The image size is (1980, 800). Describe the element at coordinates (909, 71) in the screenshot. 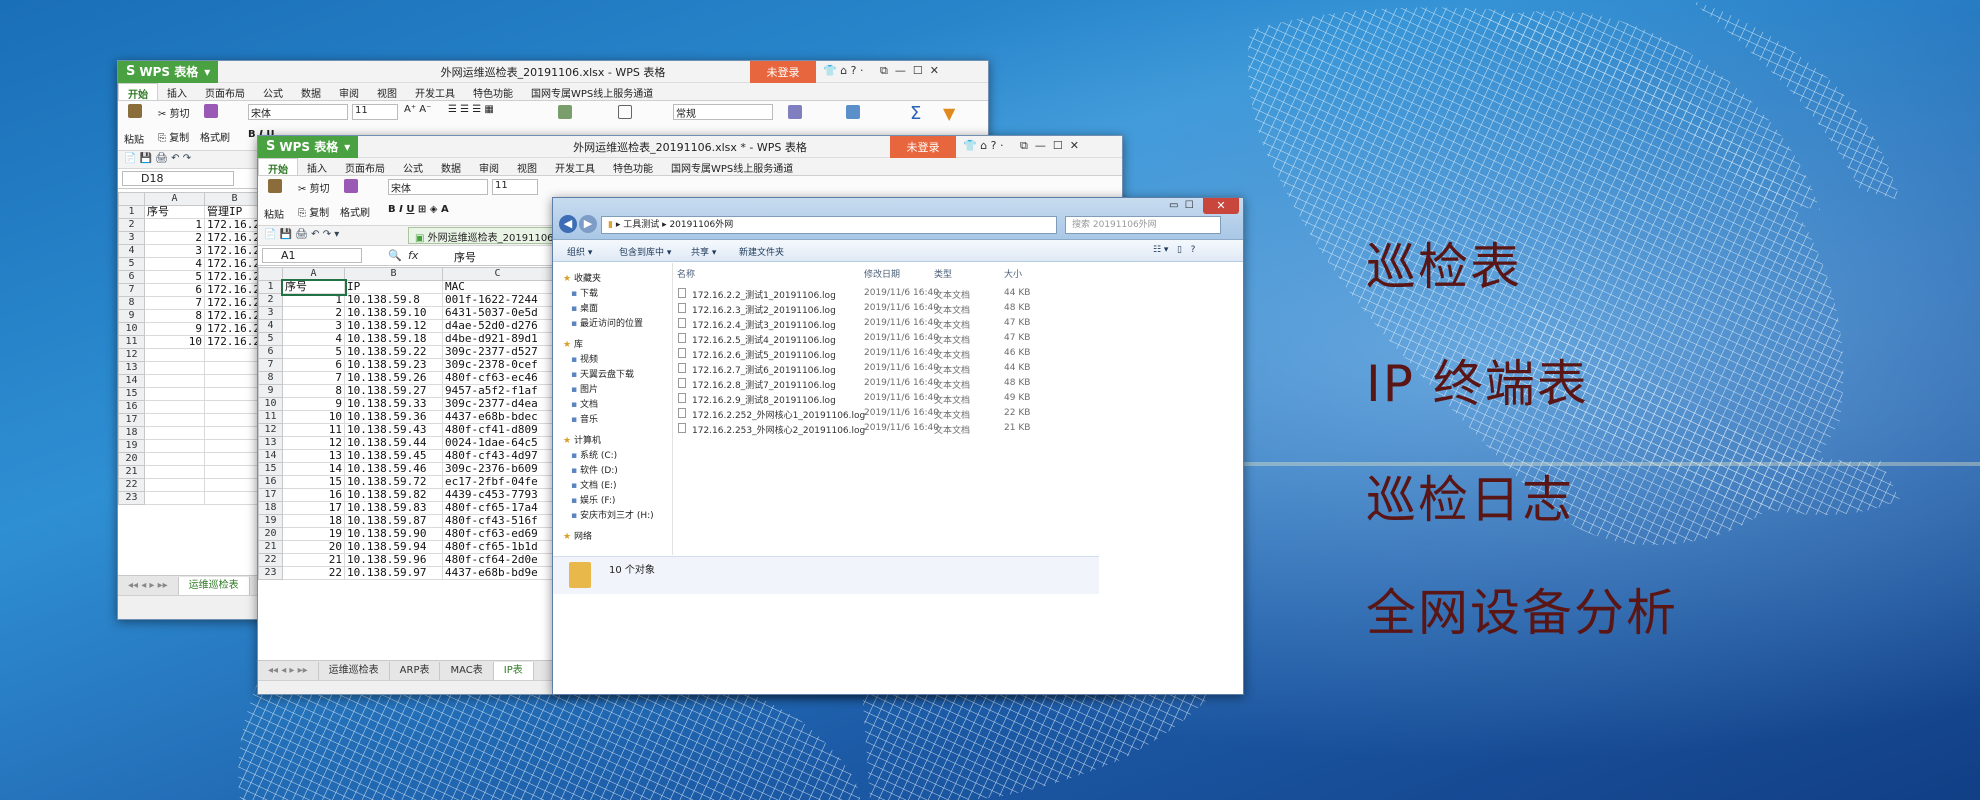

I see `window-controls: ⧉ — ☐ ✕` at that location.